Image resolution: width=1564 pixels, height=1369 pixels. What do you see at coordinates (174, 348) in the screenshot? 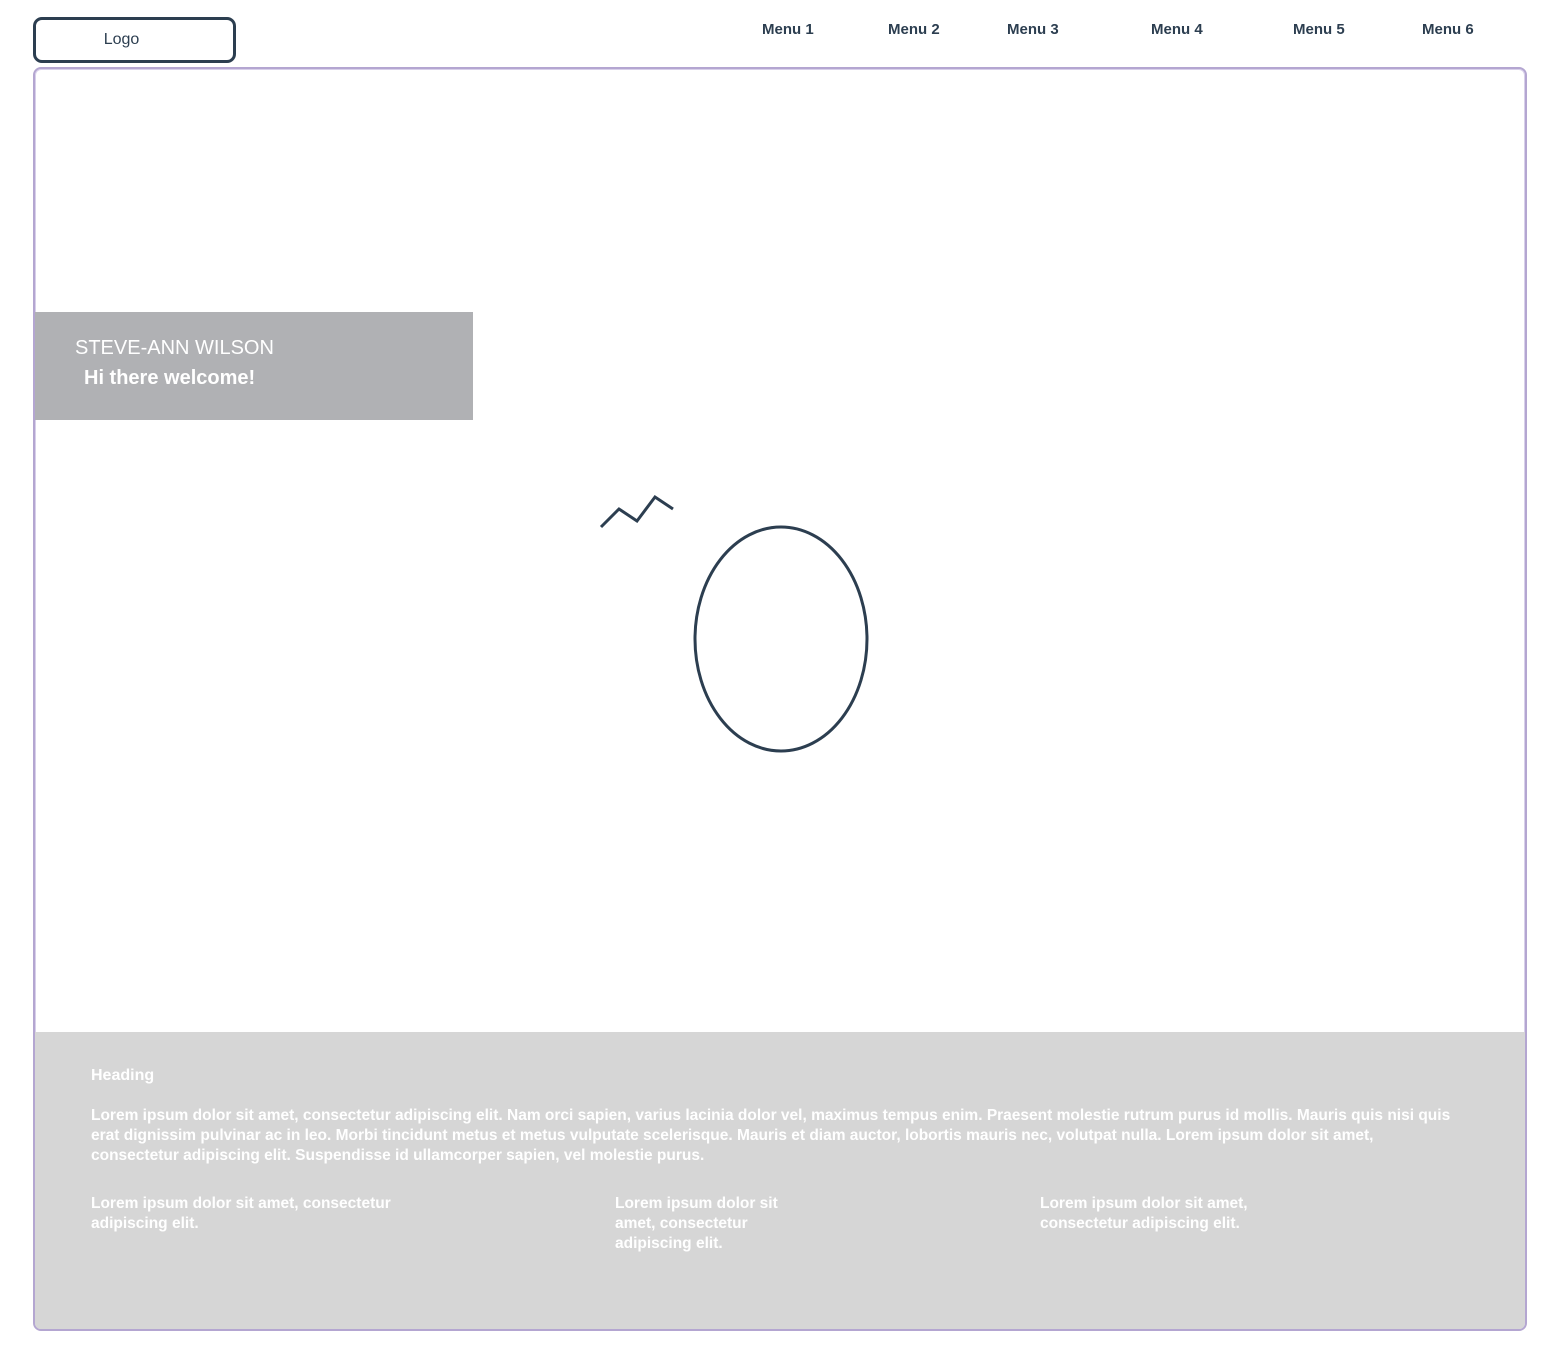
I see `hero-name: STEVE-ANN WILSON` at bounding box center [174, 348].